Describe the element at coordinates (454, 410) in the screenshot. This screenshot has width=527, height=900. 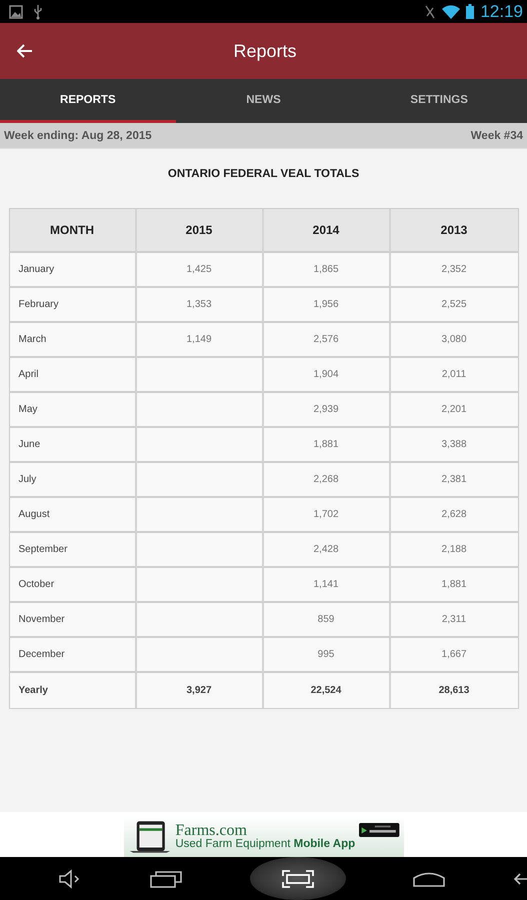
I see `table-cell: 2,201` at that location.